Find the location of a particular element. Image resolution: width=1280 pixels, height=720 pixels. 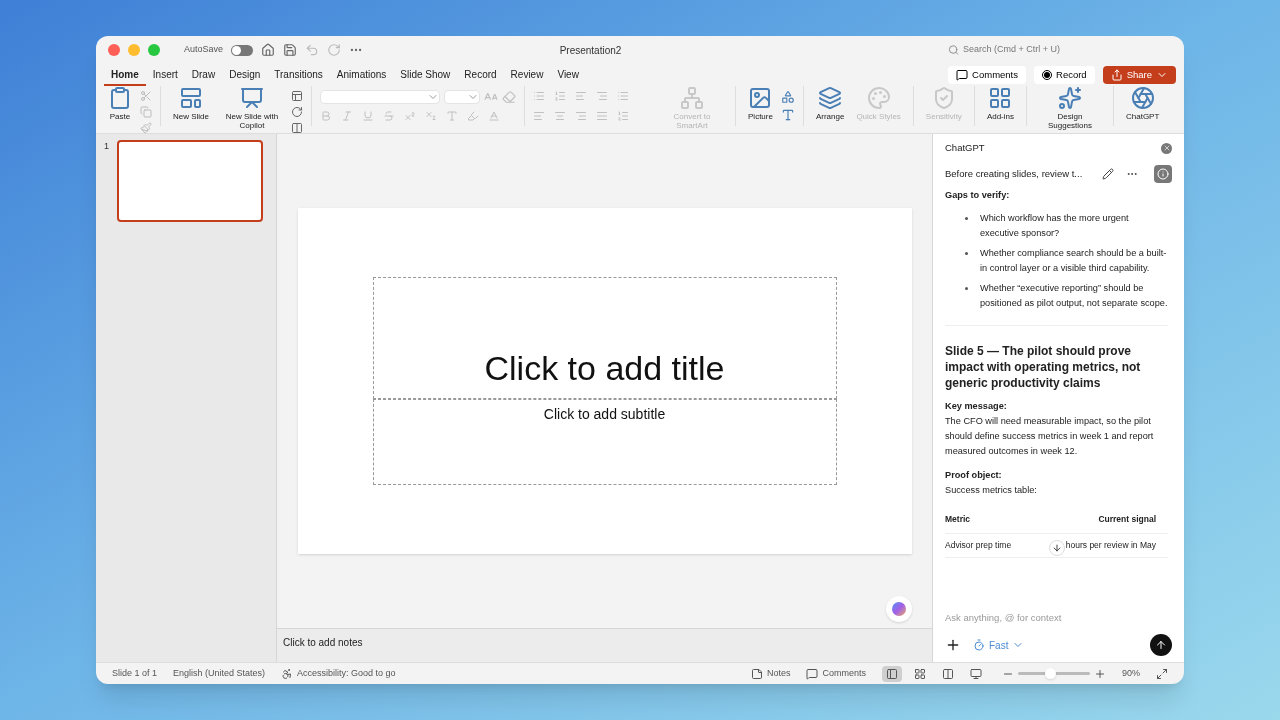

bold-icon is located at coordinates (326, 116).